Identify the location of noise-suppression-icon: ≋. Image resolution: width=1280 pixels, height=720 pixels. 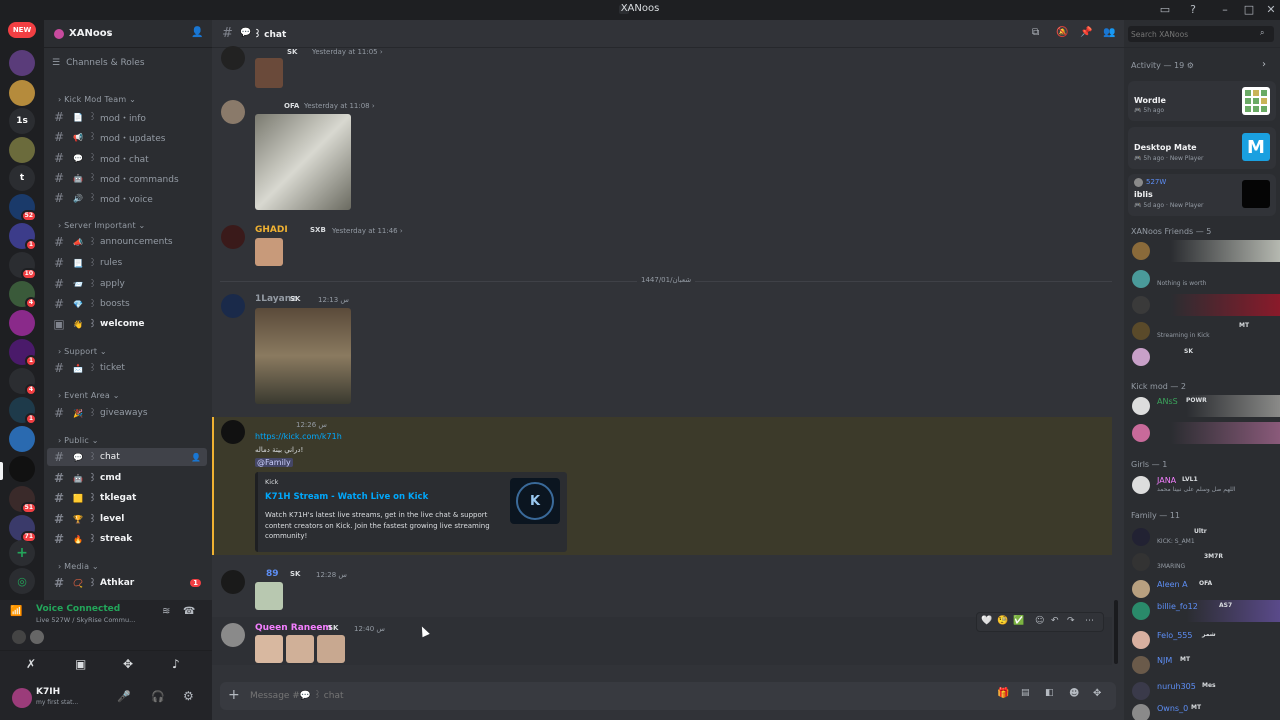
(166, 611).